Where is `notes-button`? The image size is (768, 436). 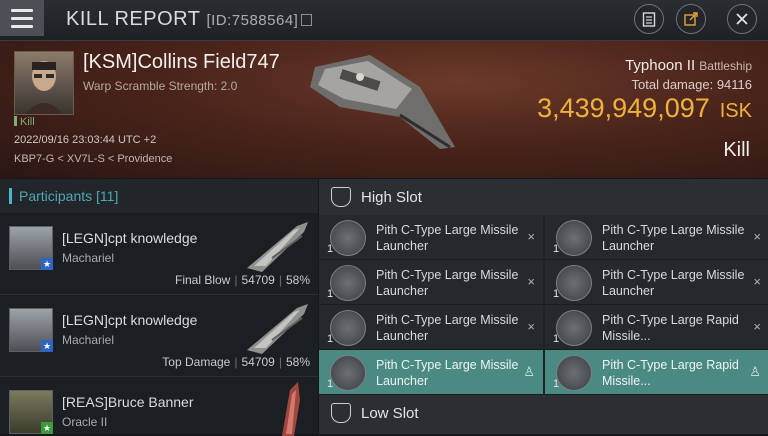 notes-button is located at coordinates (649, 19).